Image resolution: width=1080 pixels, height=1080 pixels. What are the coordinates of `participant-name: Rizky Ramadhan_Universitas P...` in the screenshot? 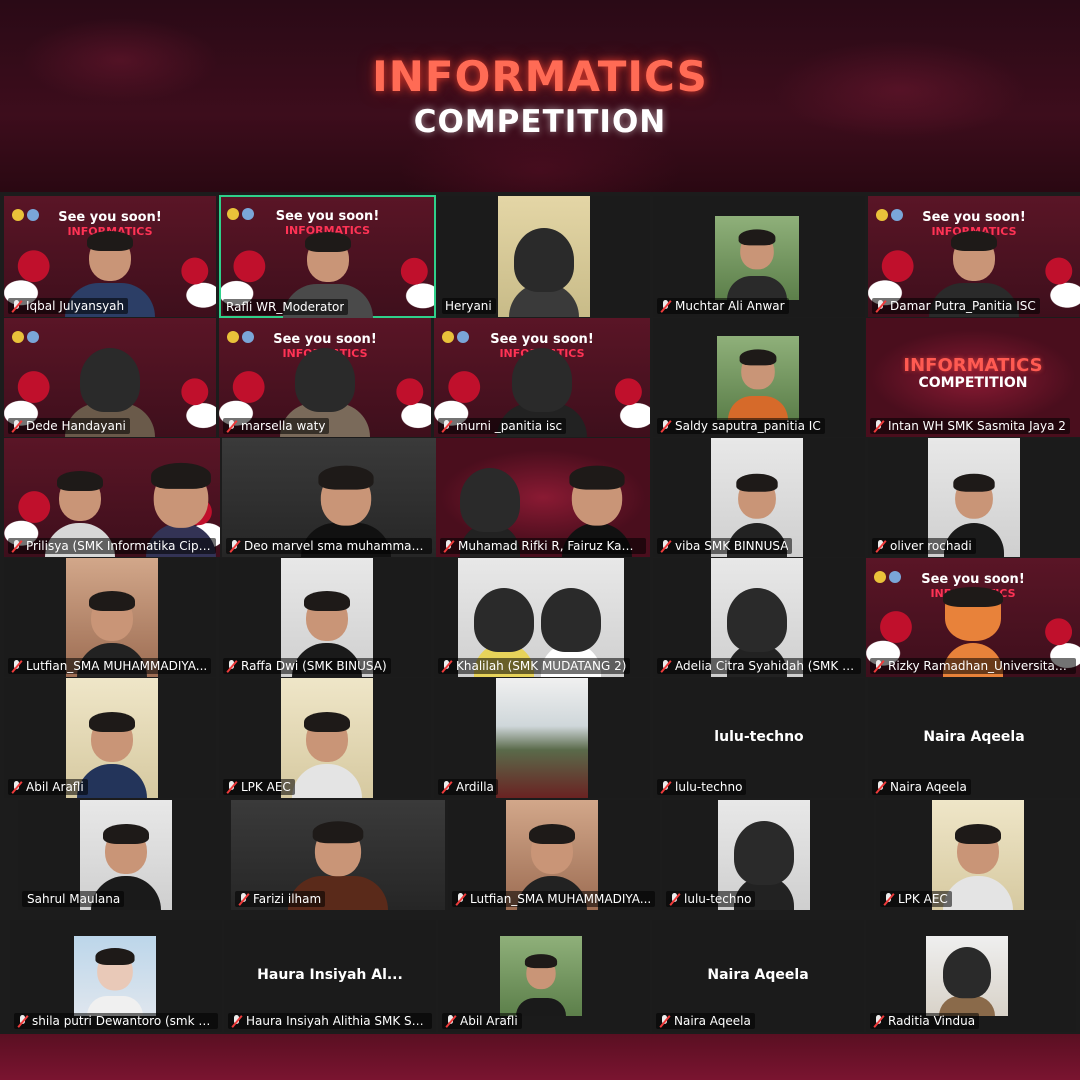 It's located at (980, 666).